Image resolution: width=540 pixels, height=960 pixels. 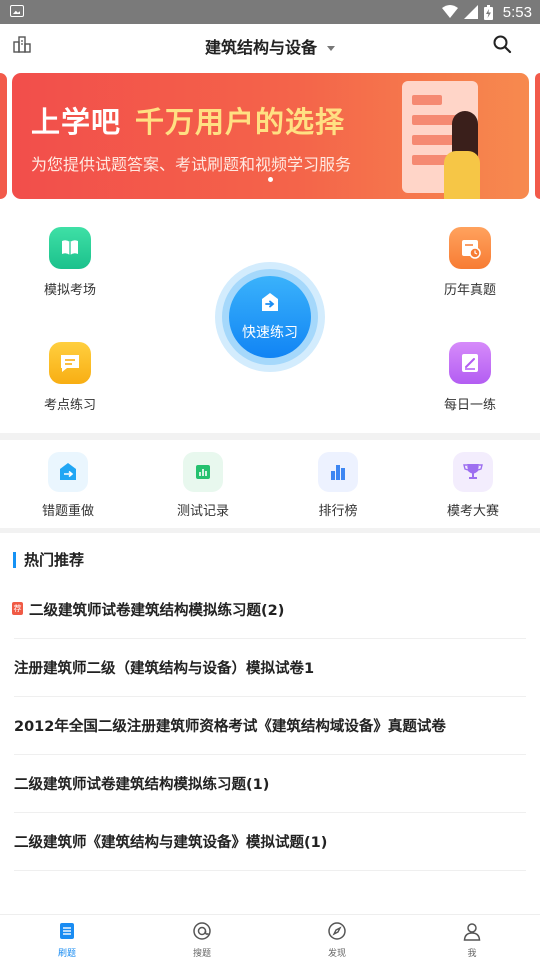 I want to click on test-records-label: 测试记录, so click(x=202, y=511).